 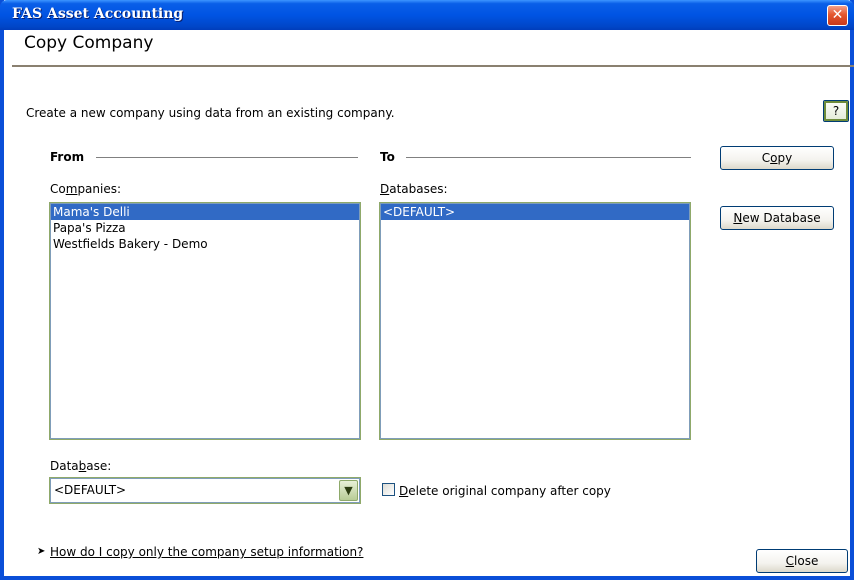 What do you see at coordinates (388, 489) in the screenshot?
I see `delete-original-checkbox` at bounding box center [388, 489].